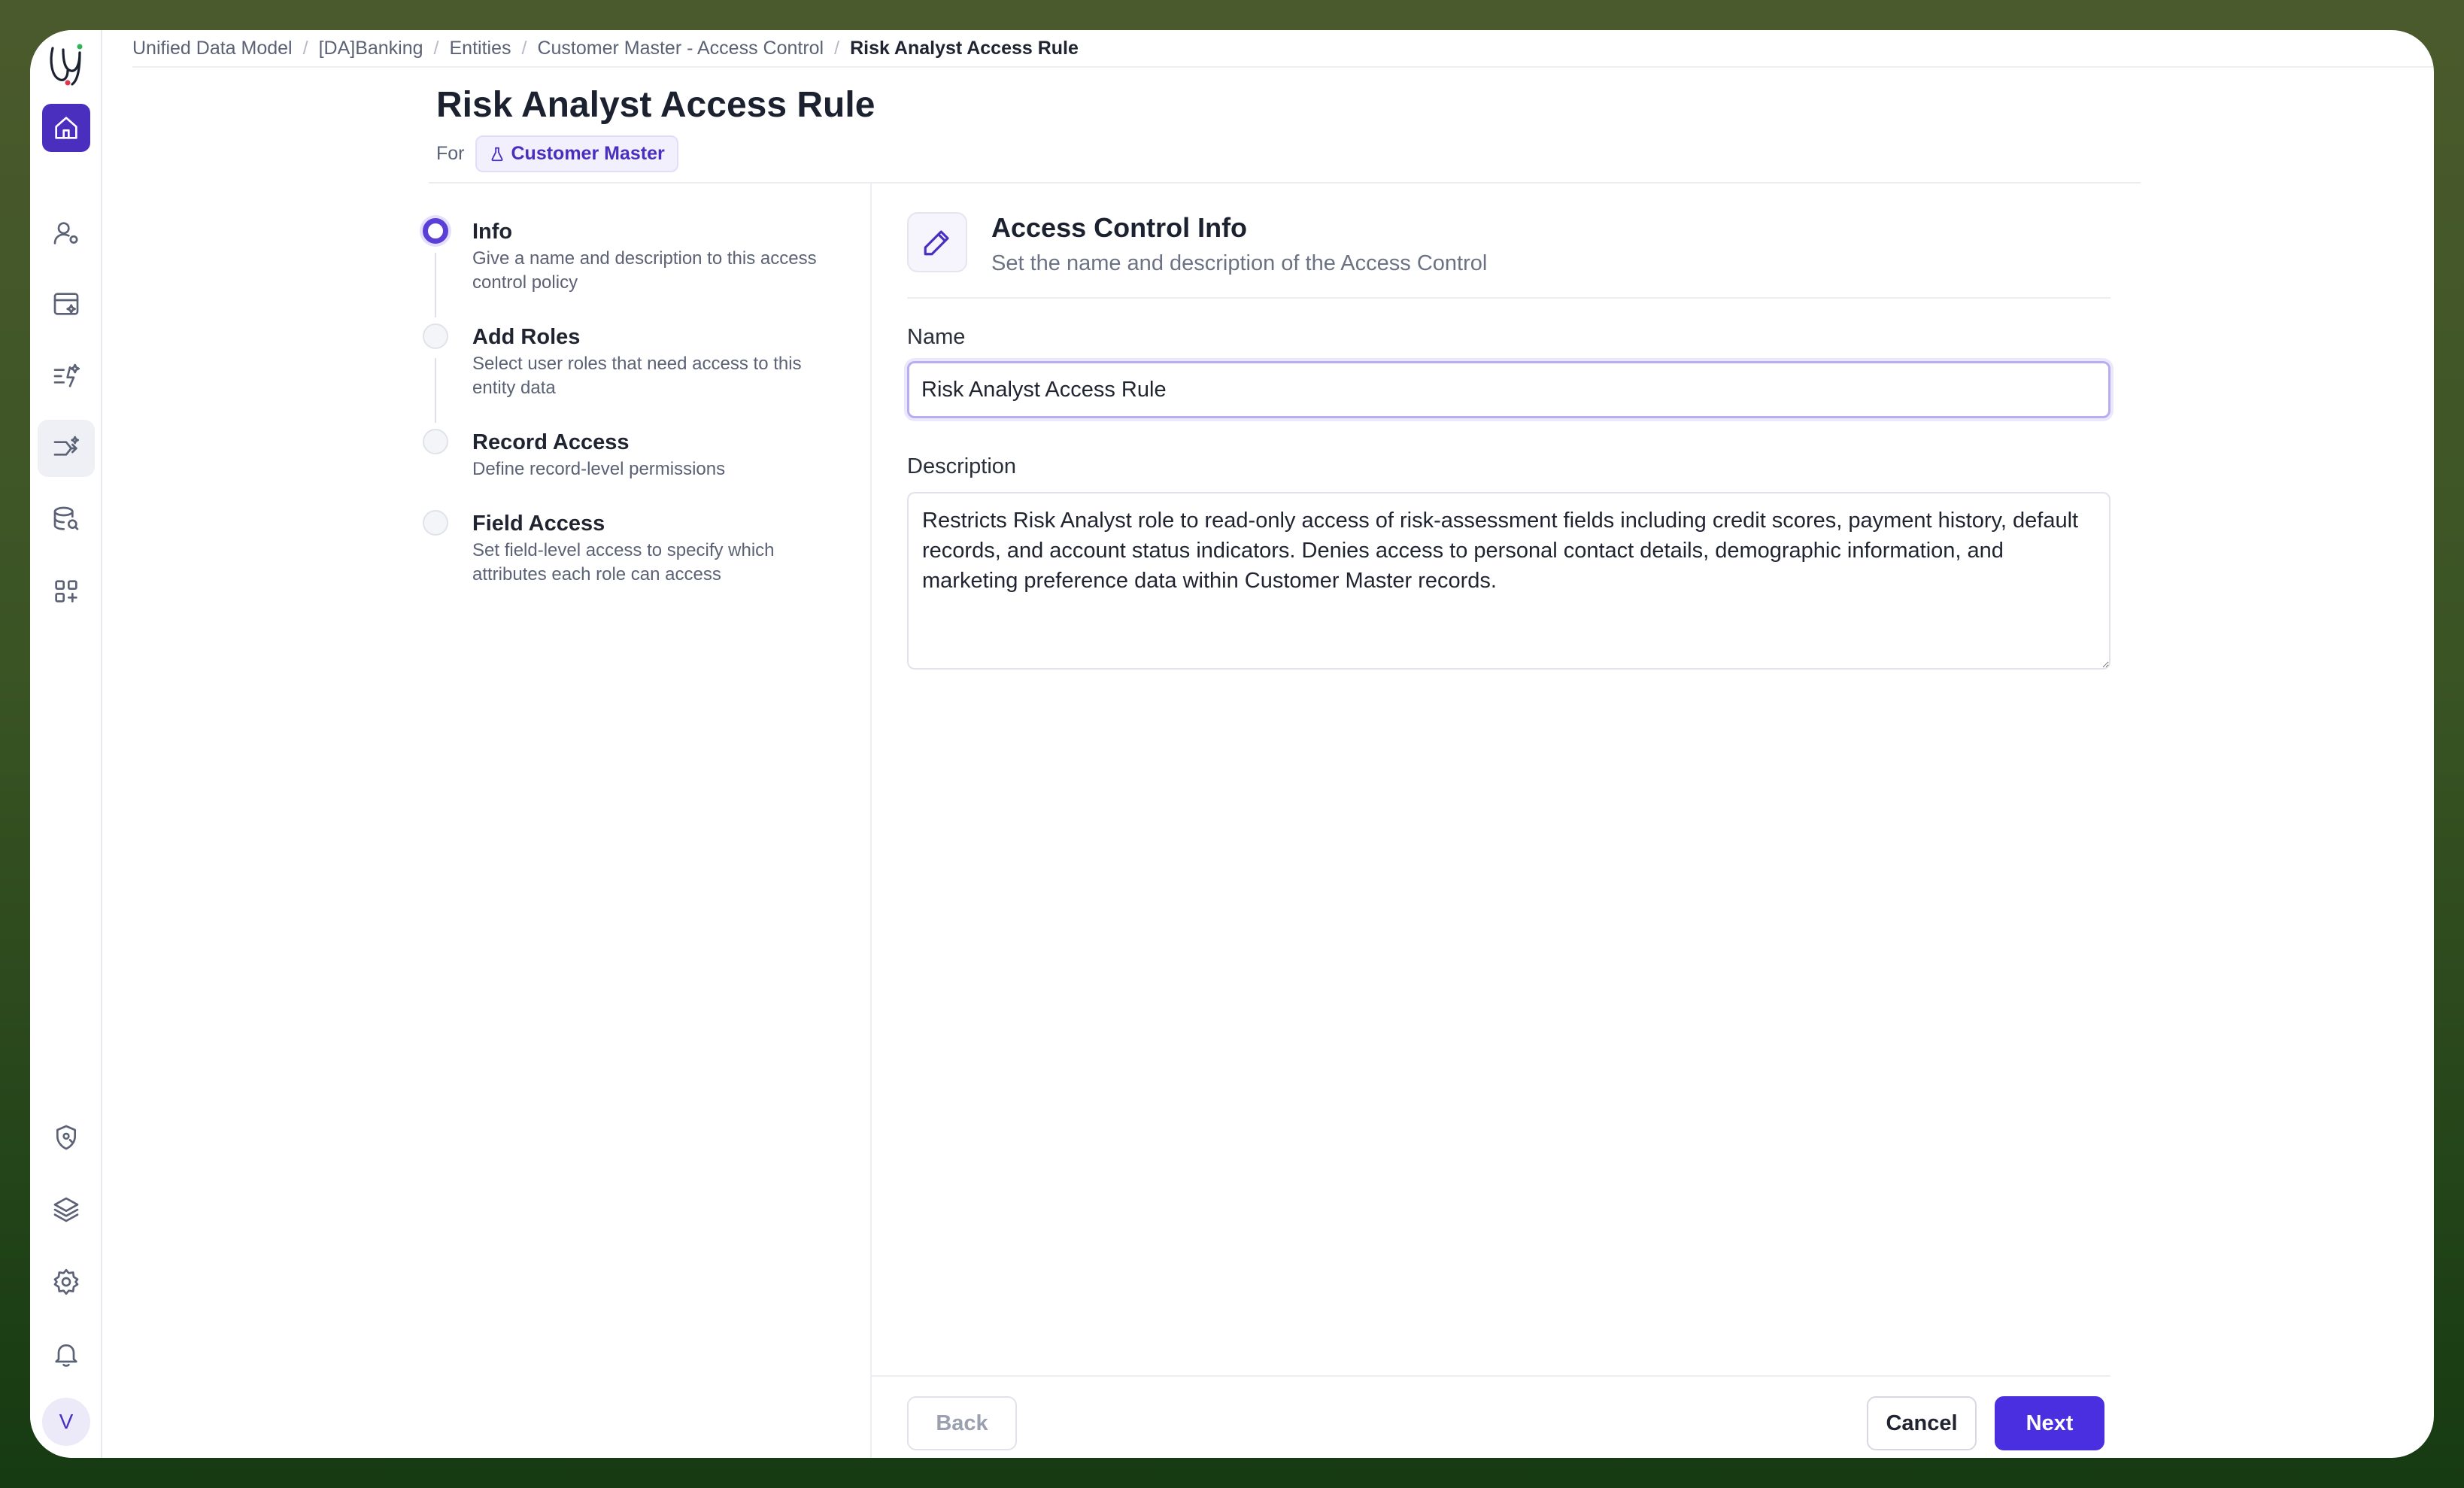  I want to click on user-avatar: V, so click(66, 1422).